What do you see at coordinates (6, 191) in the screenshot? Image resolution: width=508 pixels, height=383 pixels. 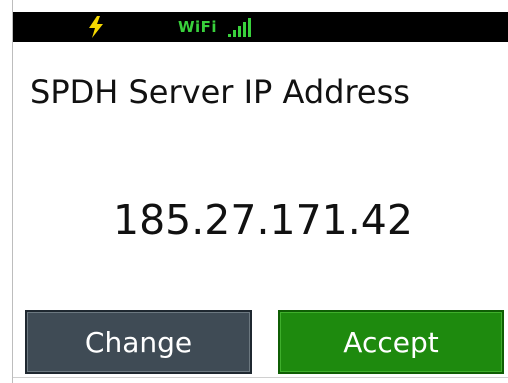 I see `screen-left-edge` at bounding box center [6, 191].